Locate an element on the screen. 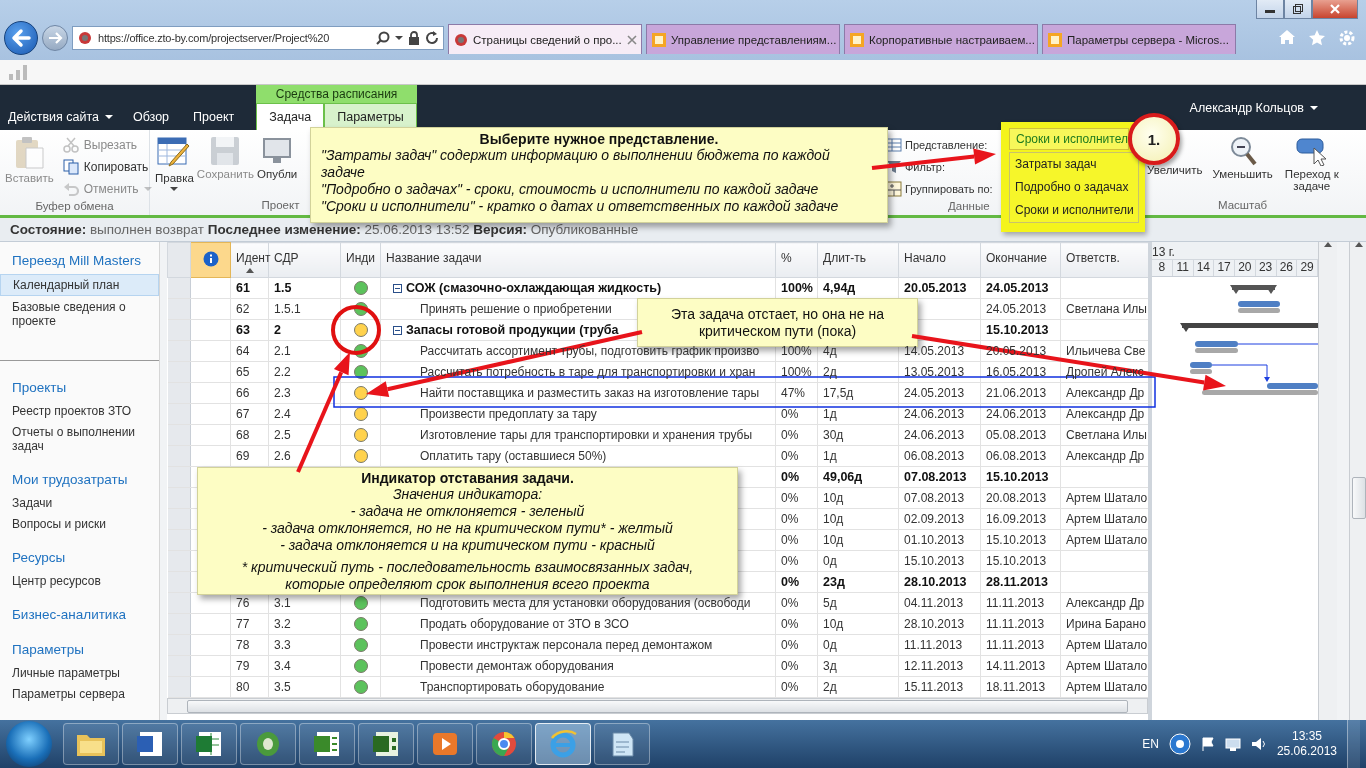  table-cell: 24.06.2013 is located at coordinates (1020, 414).